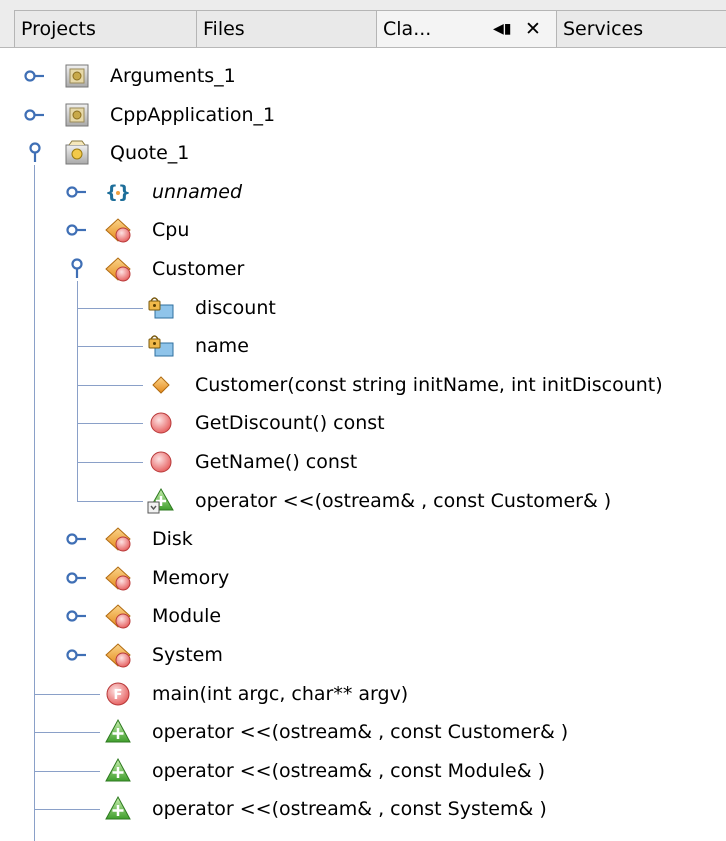 Image resolution: width=726 pixels, height=841 pixels. I want to click on tree-item-unnamed: {} unnamed, so click(363, 192).